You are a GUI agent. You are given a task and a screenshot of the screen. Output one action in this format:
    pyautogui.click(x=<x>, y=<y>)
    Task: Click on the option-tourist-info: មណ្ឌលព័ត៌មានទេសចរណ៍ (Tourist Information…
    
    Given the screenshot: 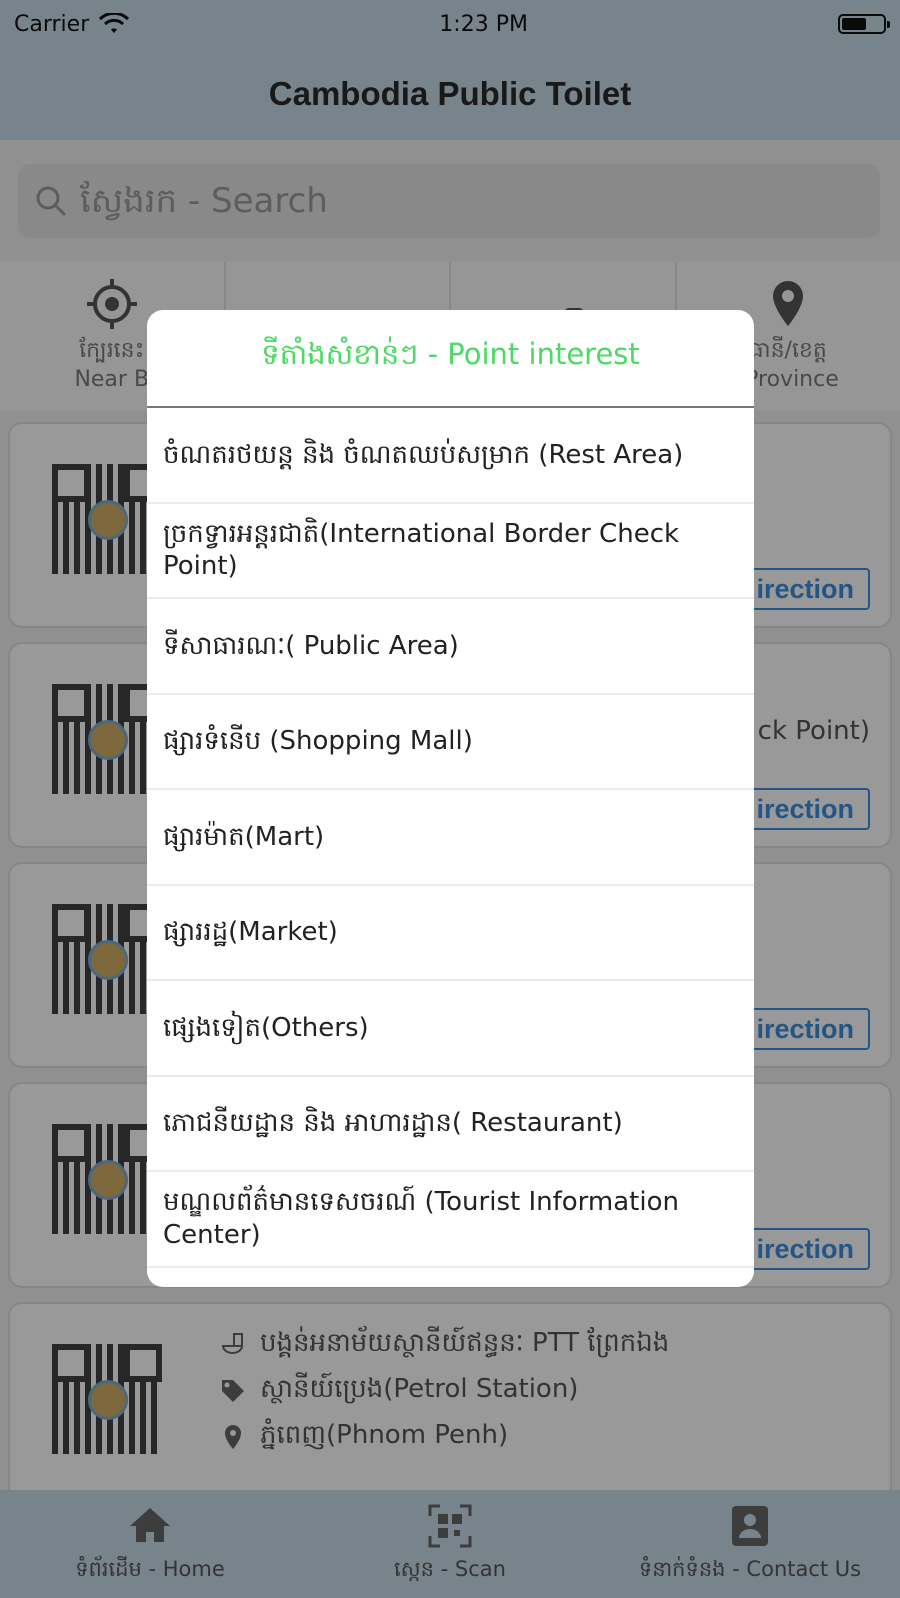 What is the action you would take?
    pyautogui.click(x=450, y=1220)
    